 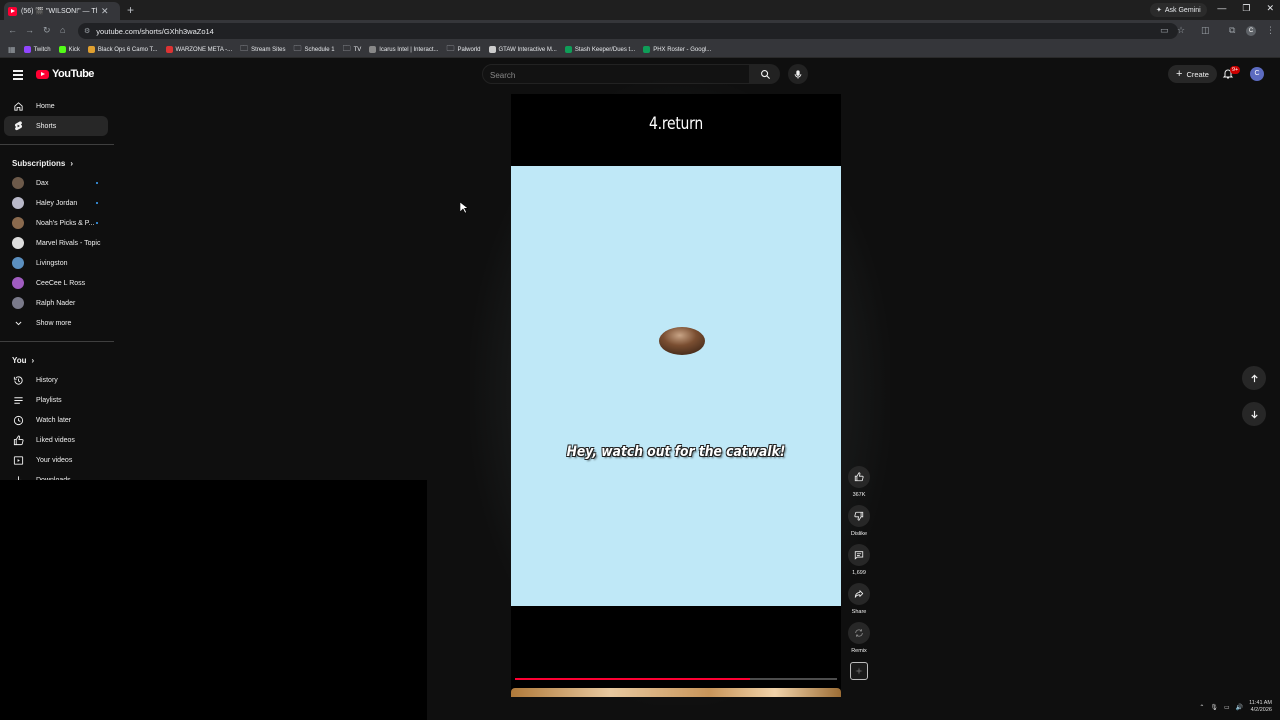 What do you see at coordinates (58, 360) in the screenshot?
I see `you-header: You ›` at bounding box center [58, 360].